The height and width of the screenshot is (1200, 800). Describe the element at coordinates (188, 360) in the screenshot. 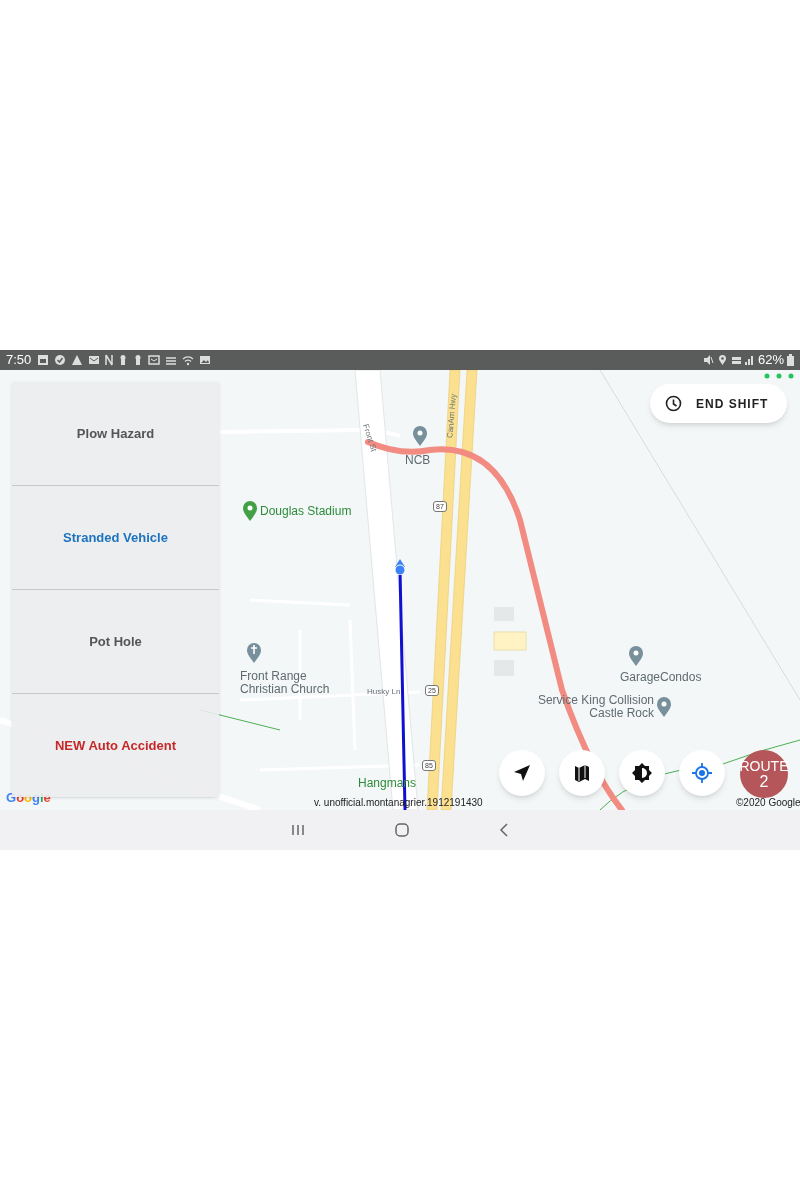

I see `wifi-icon` at that location.